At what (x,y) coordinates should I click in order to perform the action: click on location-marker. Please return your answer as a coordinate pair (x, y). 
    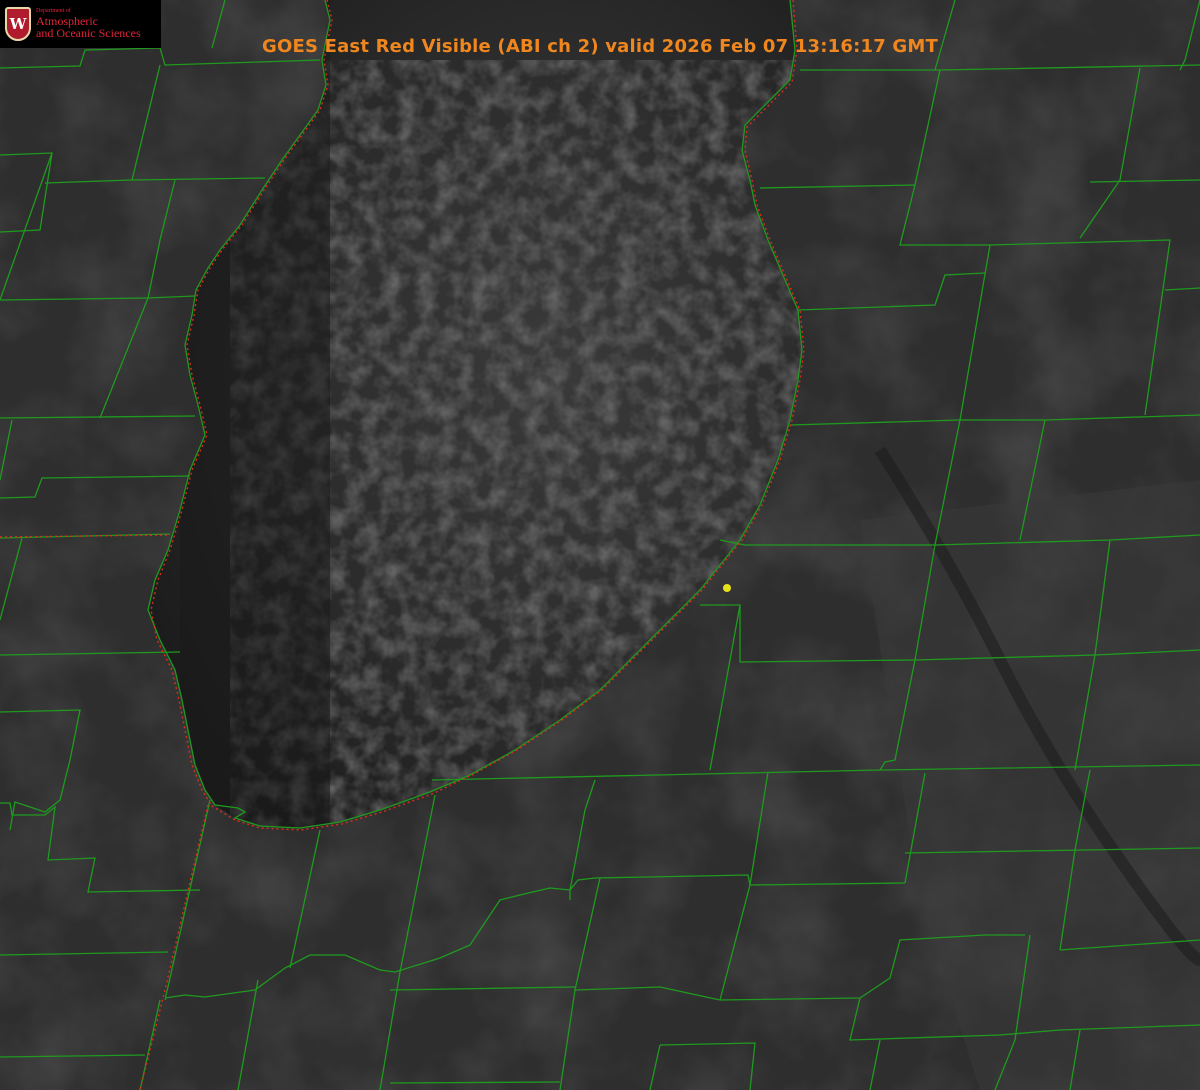
    Looking at the image, I should click on (727, 588).